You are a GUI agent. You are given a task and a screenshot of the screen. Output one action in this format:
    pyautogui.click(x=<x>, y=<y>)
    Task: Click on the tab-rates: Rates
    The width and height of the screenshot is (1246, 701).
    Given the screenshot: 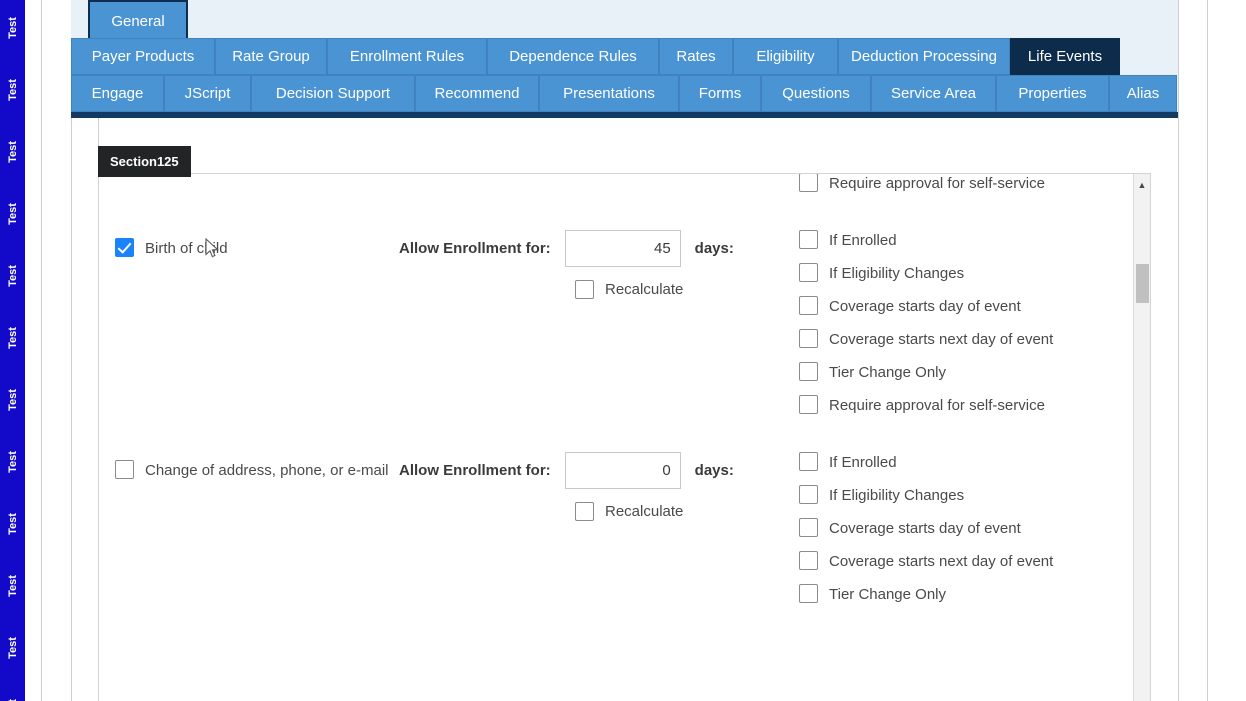 What is the action you would take?
    pyautogui.click(x=696, y=56)
    